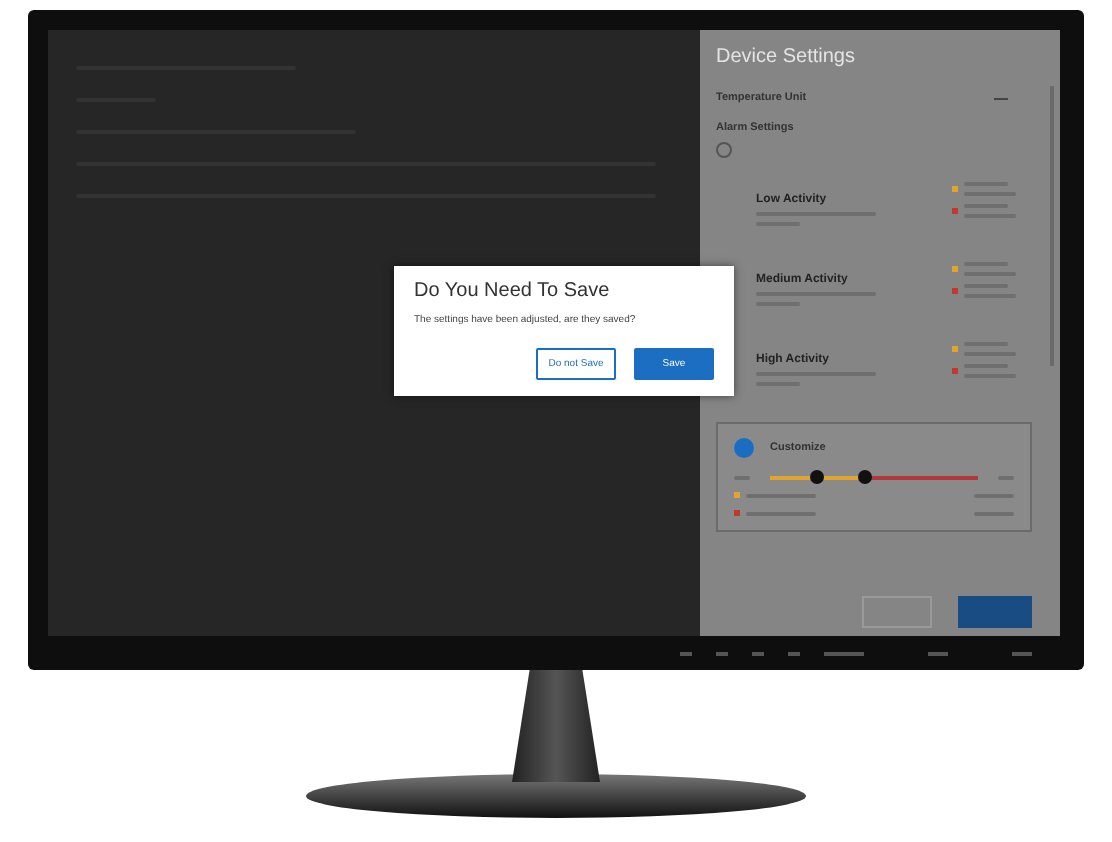  I want to click on panel-title: Device Settings, so click(786, 57).